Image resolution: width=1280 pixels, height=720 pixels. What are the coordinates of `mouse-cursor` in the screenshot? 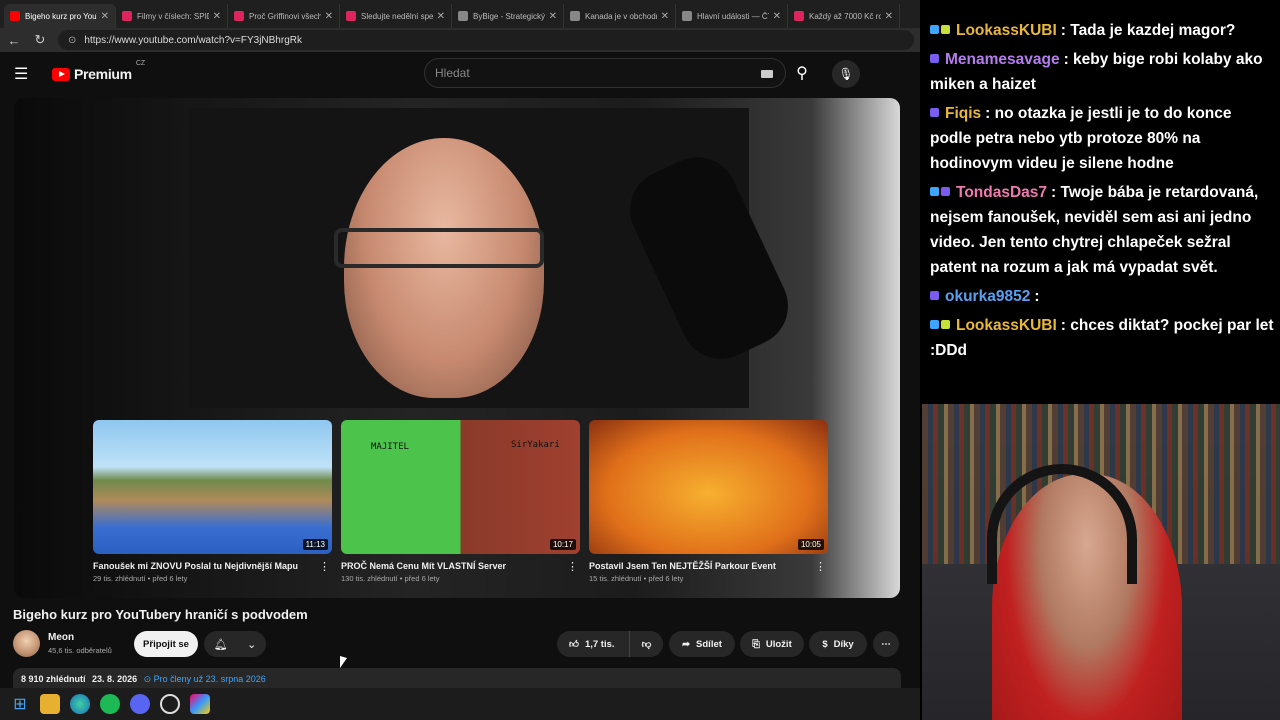 It's located at (343, 662).